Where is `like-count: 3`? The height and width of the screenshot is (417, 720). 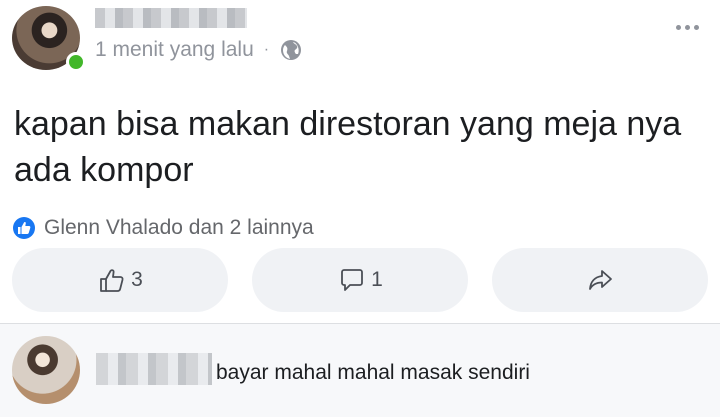
like-count: 3 is located at coordinates (137, 279).